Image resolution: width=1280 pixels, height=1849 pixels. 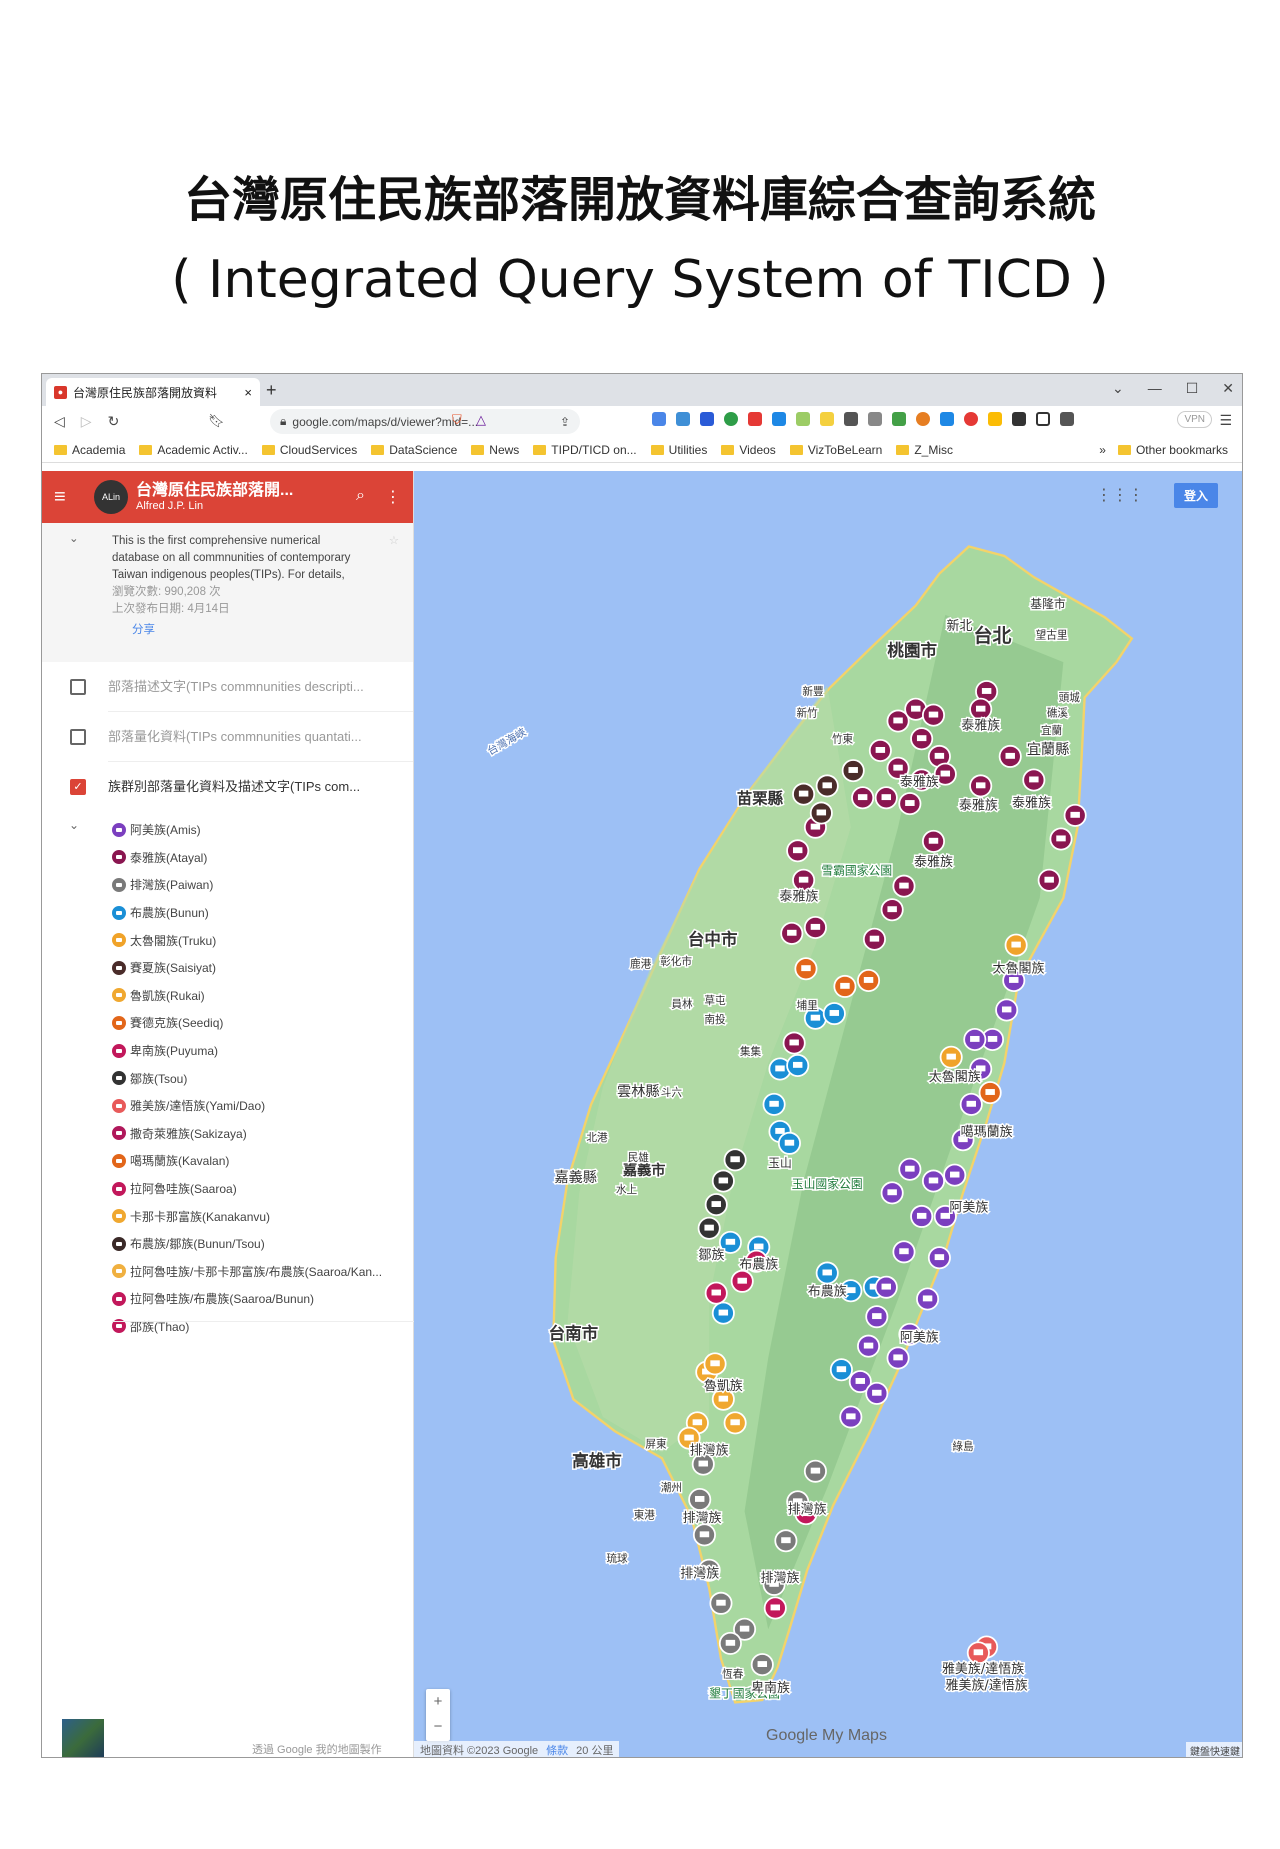 I want to click on legend-item: 太魯閣族(Truku), so click(x=227, y=940).